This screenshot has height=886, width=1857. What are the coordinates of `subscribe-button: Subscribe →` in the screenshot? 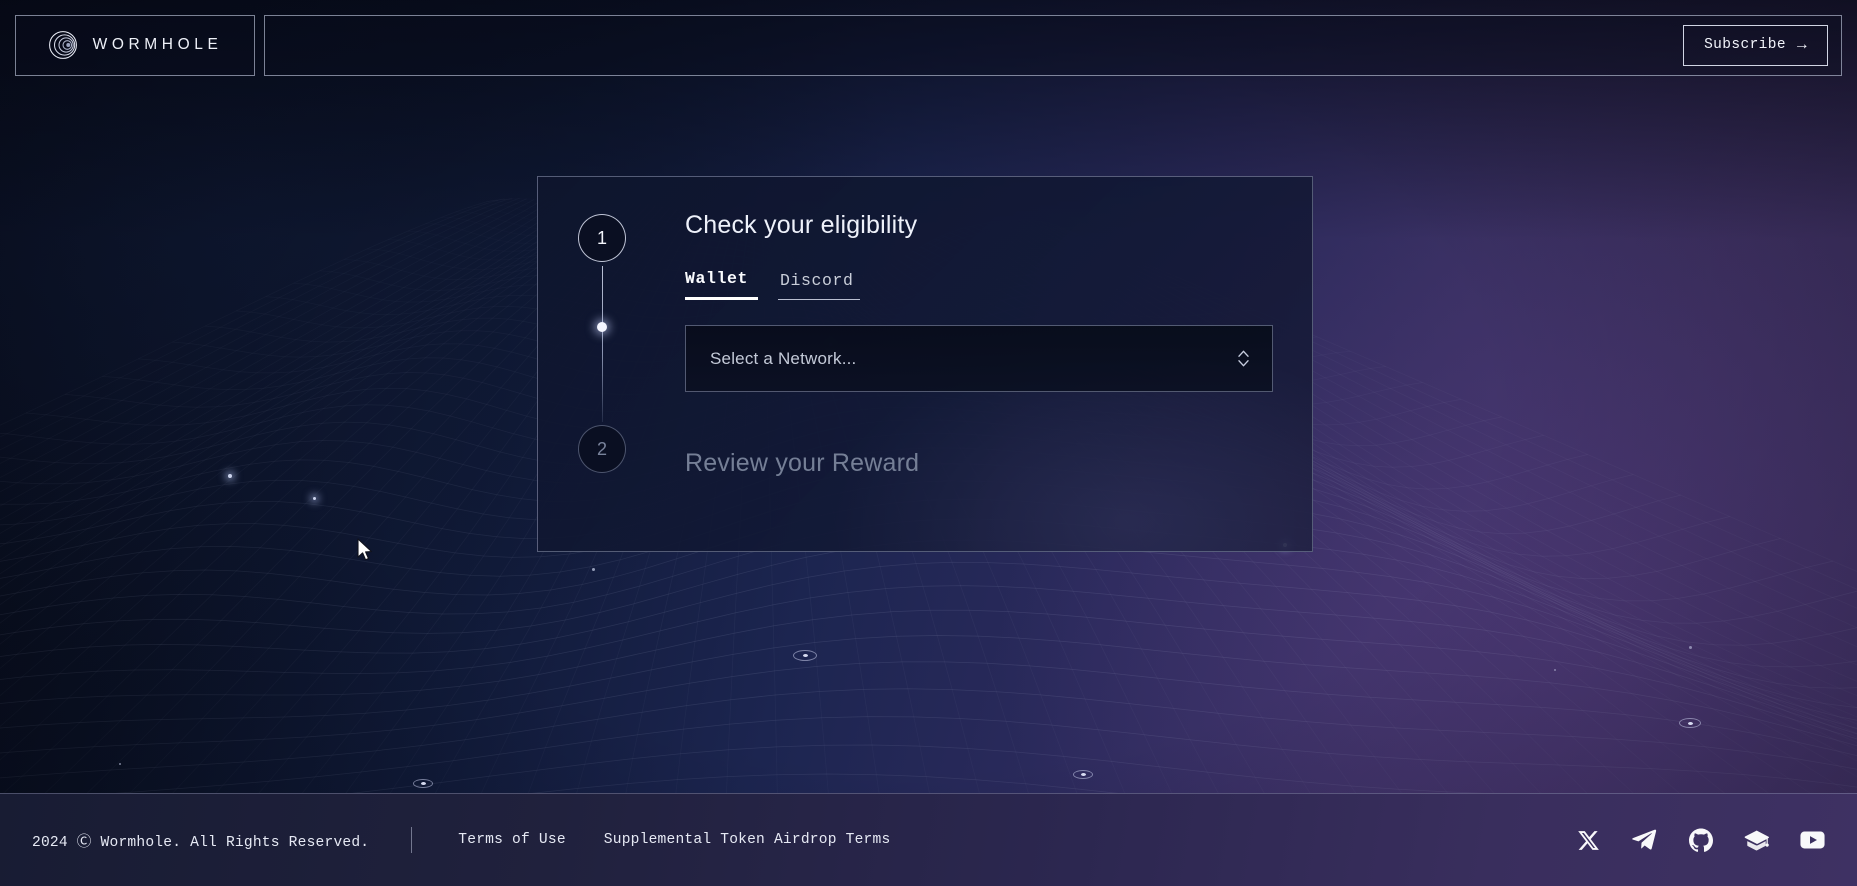 It's located at (1755, 45).